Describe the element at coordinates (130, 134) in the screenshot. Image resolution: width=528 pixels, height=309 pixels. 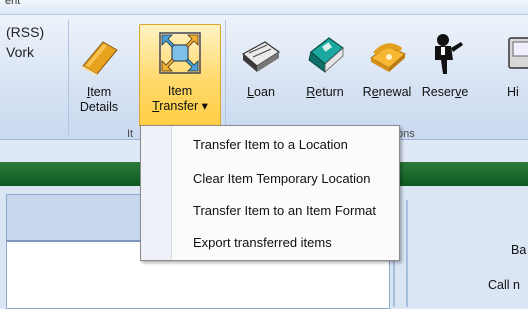
I see `group-label-items: It` at that location.